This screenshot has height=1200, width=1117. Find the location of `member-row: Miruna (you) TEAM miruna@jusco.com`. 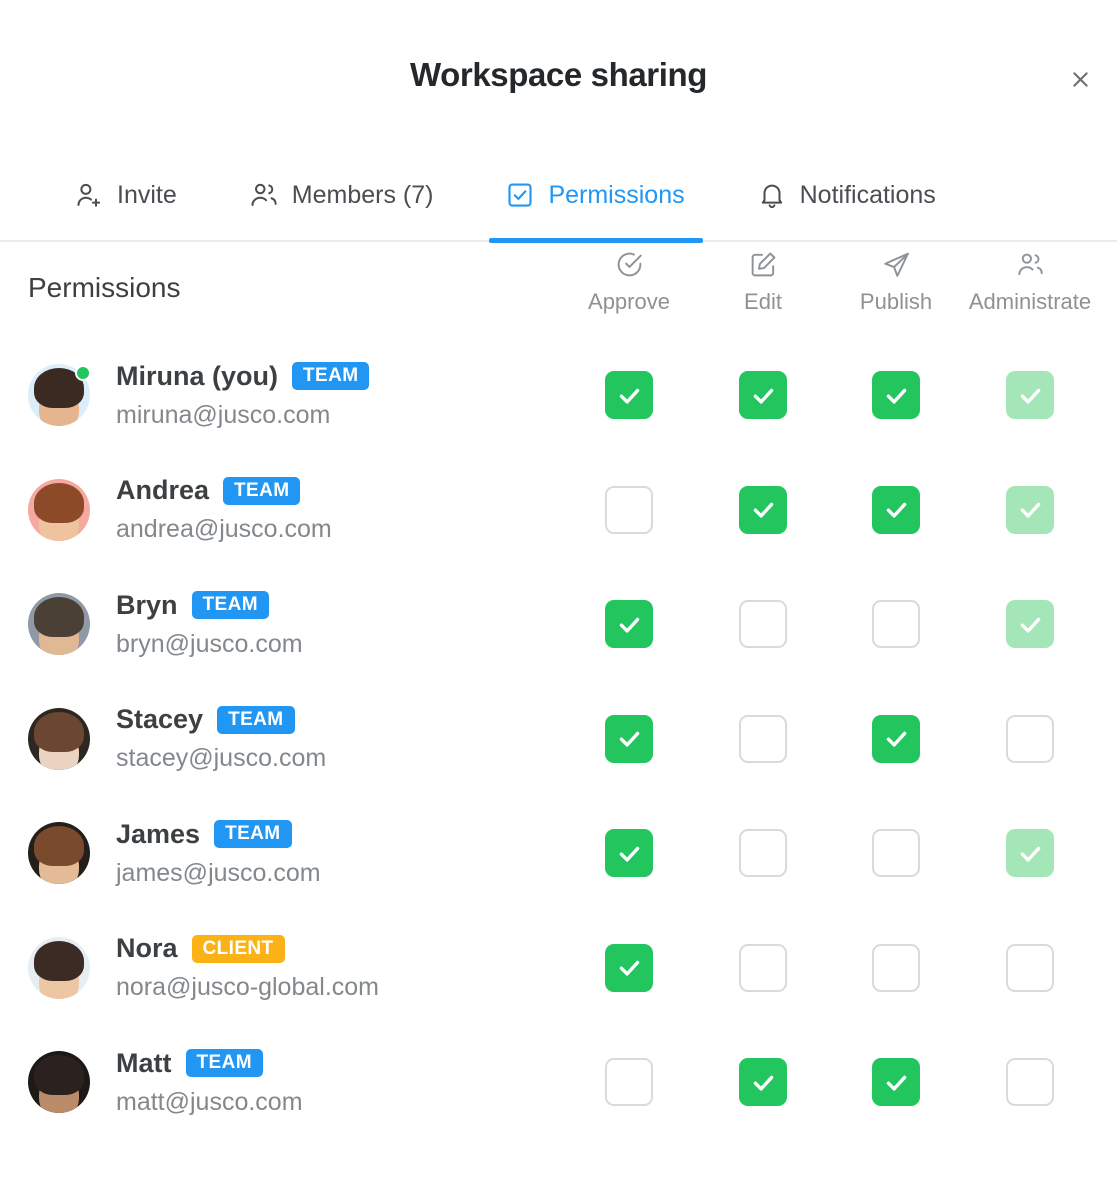

member-row: Miruna (you) TEAM miruna@jusco.com is located at coordinates (558, 395).